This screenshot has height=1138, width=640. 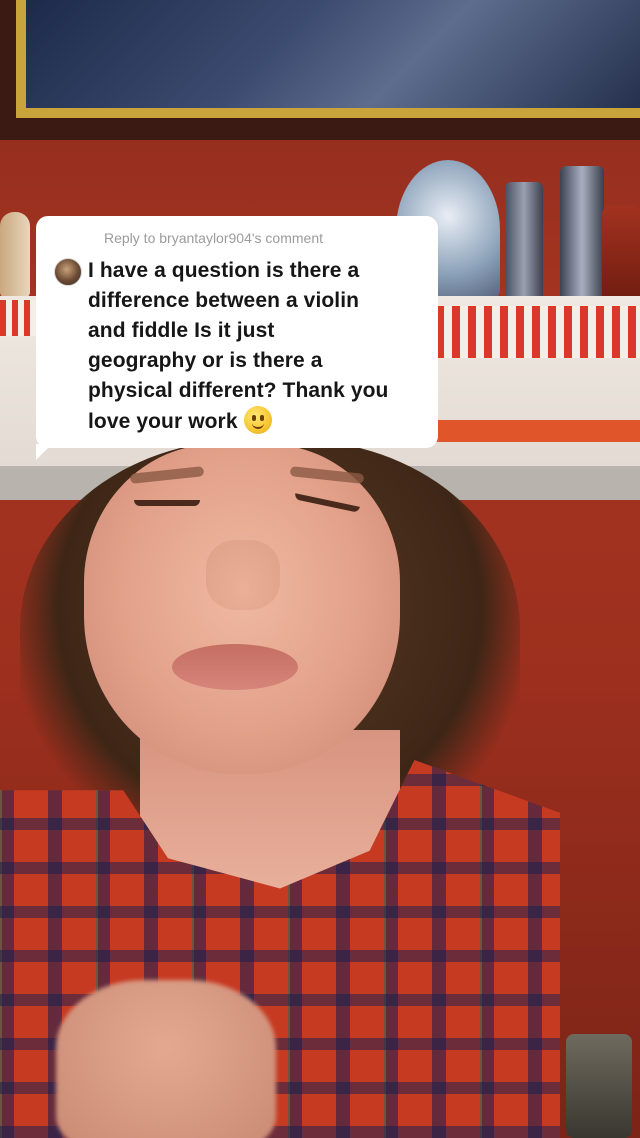 What do you see at coordinates (257, 425) in the screenshot?
I see `emoji-mouth` at bounding box center [257, 425].